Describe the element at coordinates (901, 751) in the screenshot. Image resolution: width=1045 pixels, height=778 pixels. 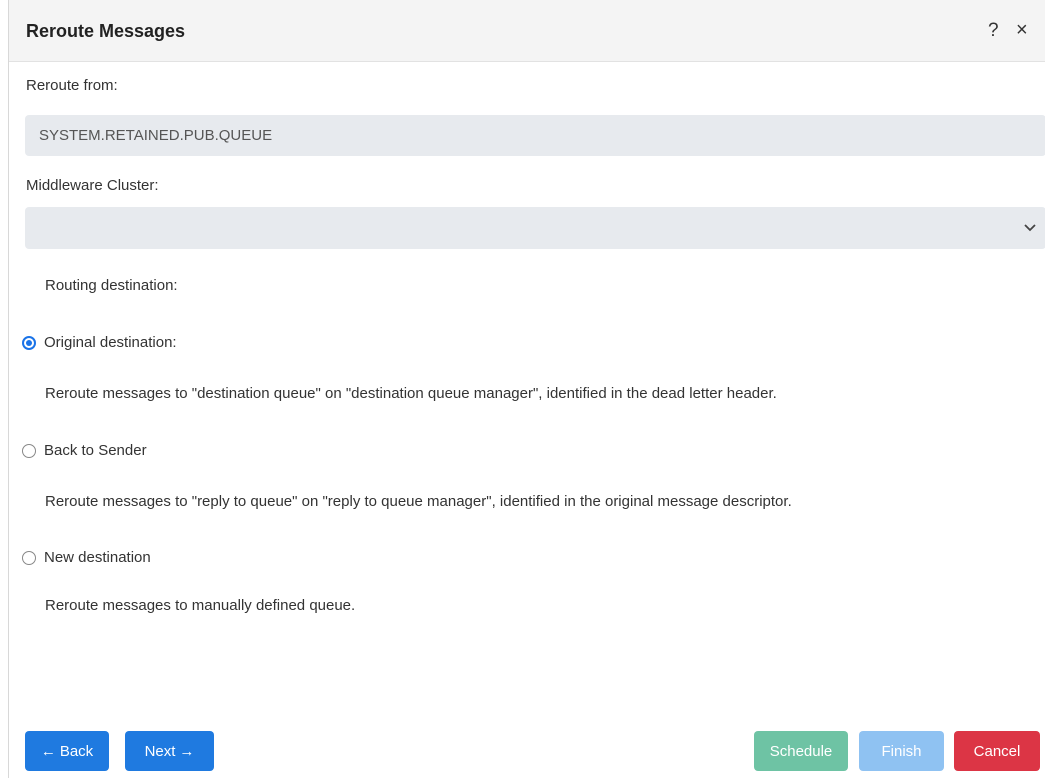
I see `finish-button: Finish` at that location.